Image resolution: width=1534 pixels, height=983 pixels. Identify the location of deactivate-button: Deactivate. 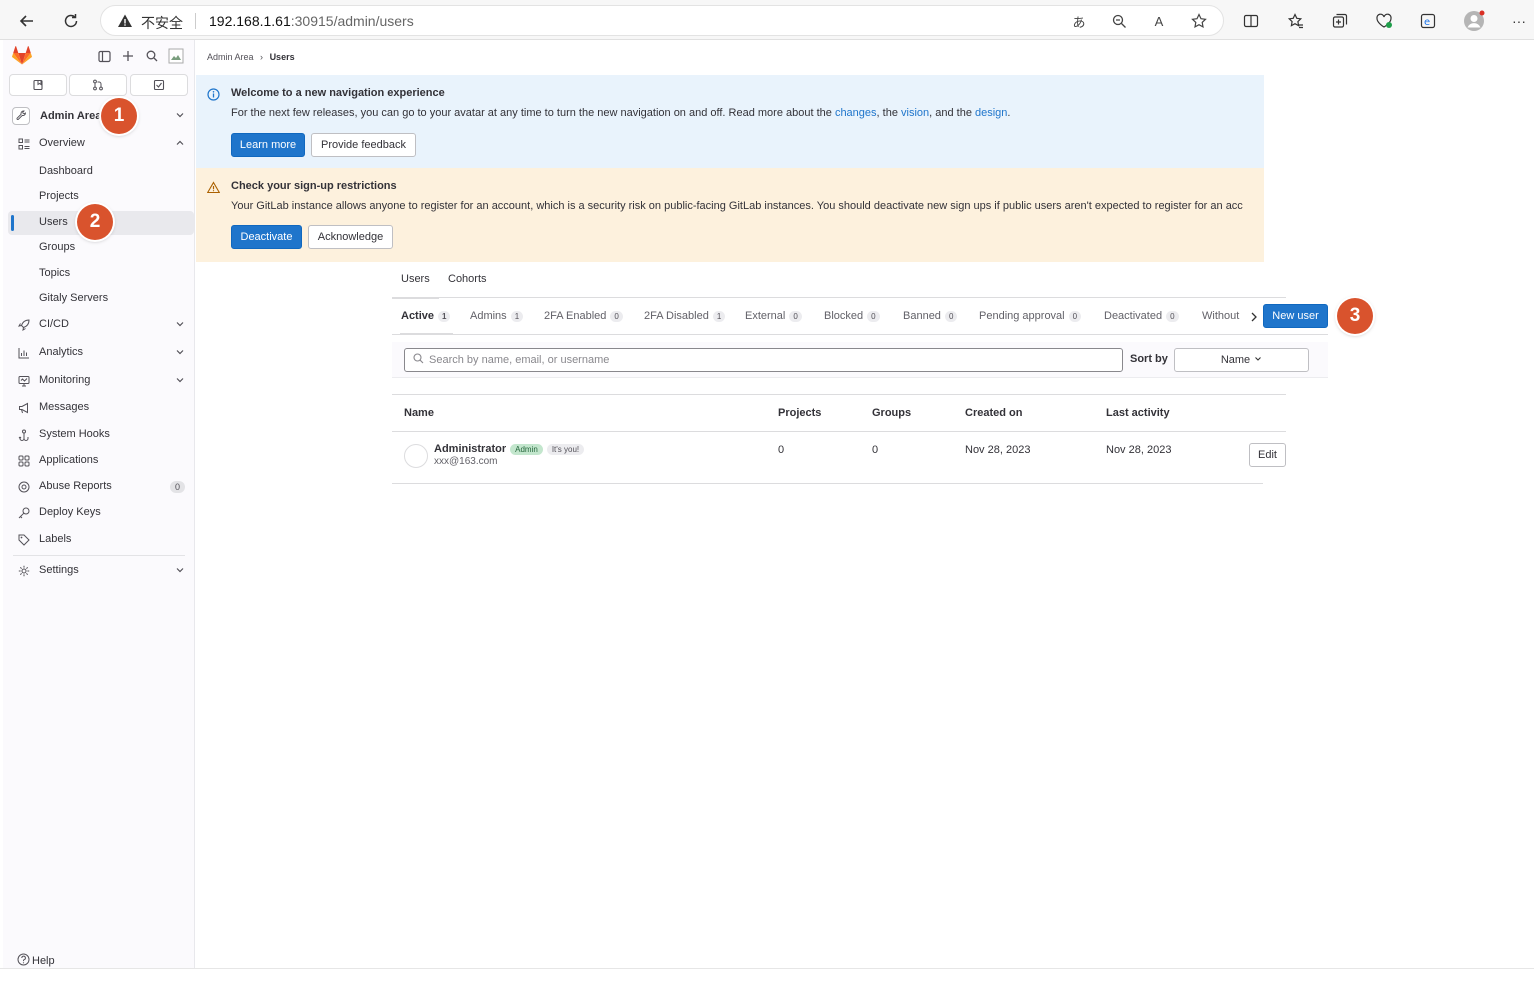
(266, 237).